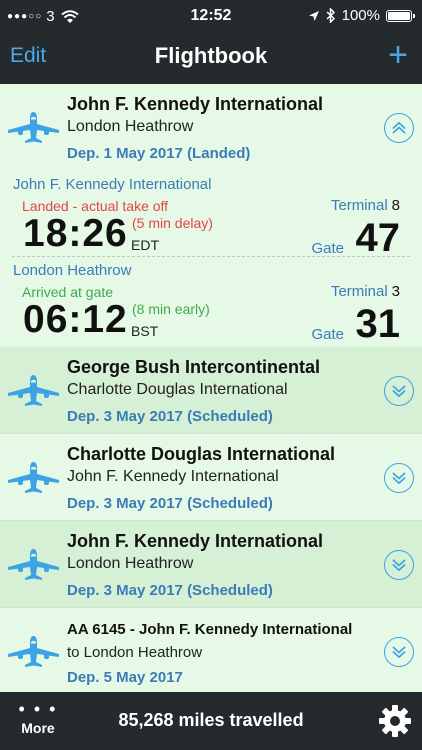 The height and width of the screenshot is (750, 422). What do you see at coordinates (75, 233) in the screenshot?
I see `departure-time: 18:26` at bounding box center [75, 233].